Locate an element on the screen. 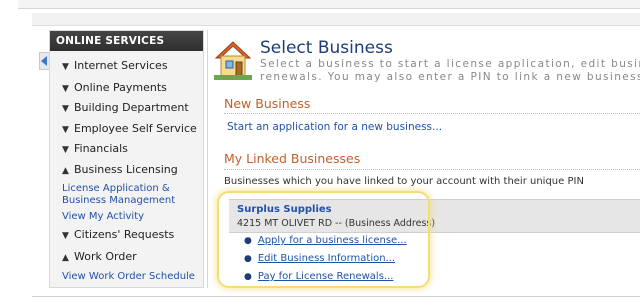 The width and height of the screenshot is (640, 302). sidebar-item-label: Citizens' Requests is located at coordinates (124, 234).